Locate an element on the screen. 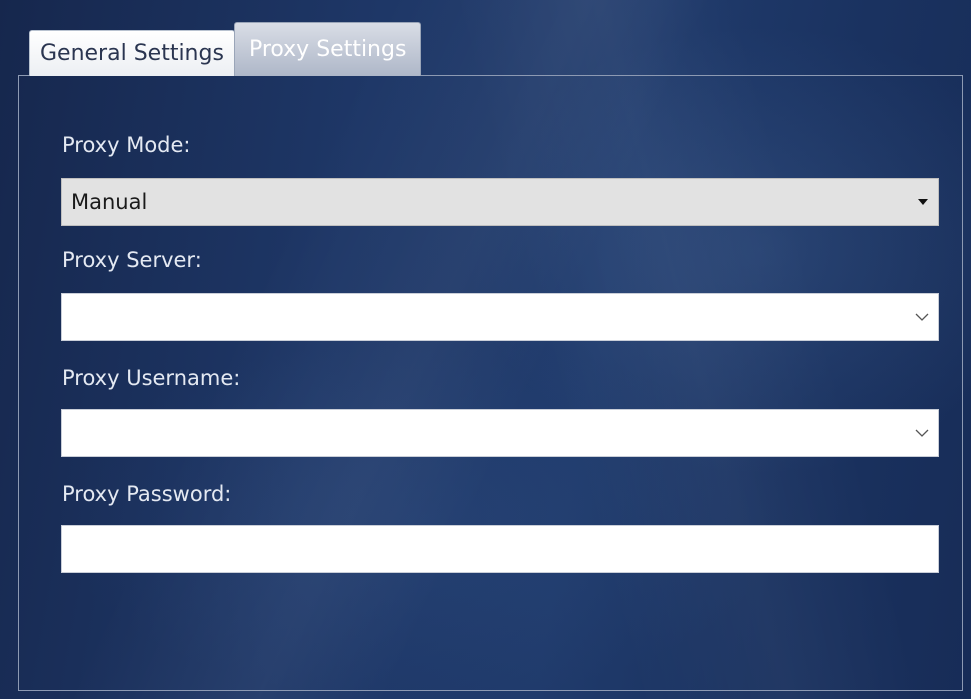  tab-proxy-settings: Proxy Settings is located at coordinates (327, 49).